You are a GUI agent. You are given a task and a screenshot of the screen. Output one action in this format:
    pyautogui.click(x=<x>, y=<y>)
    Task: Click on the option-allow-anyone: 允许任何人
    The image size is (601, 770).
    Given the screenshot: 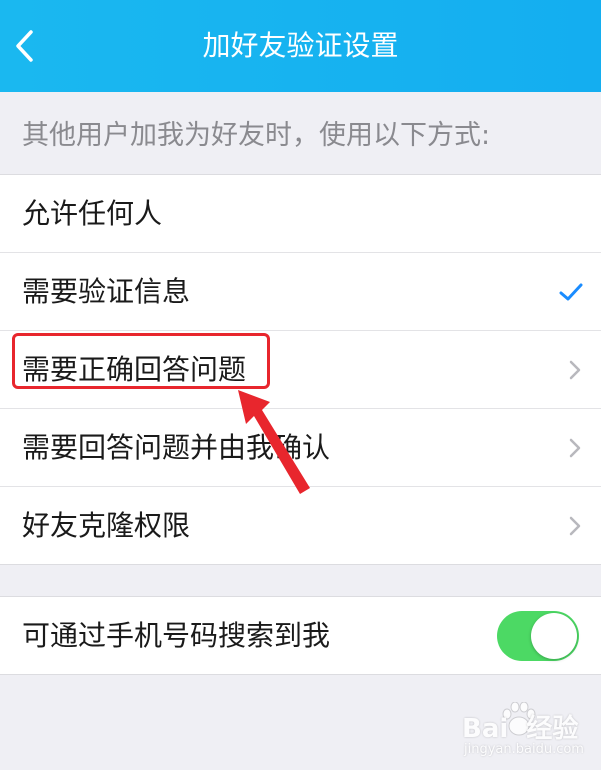 What is the action you would take?
    pyautogui.click(x=300, y=214)
    